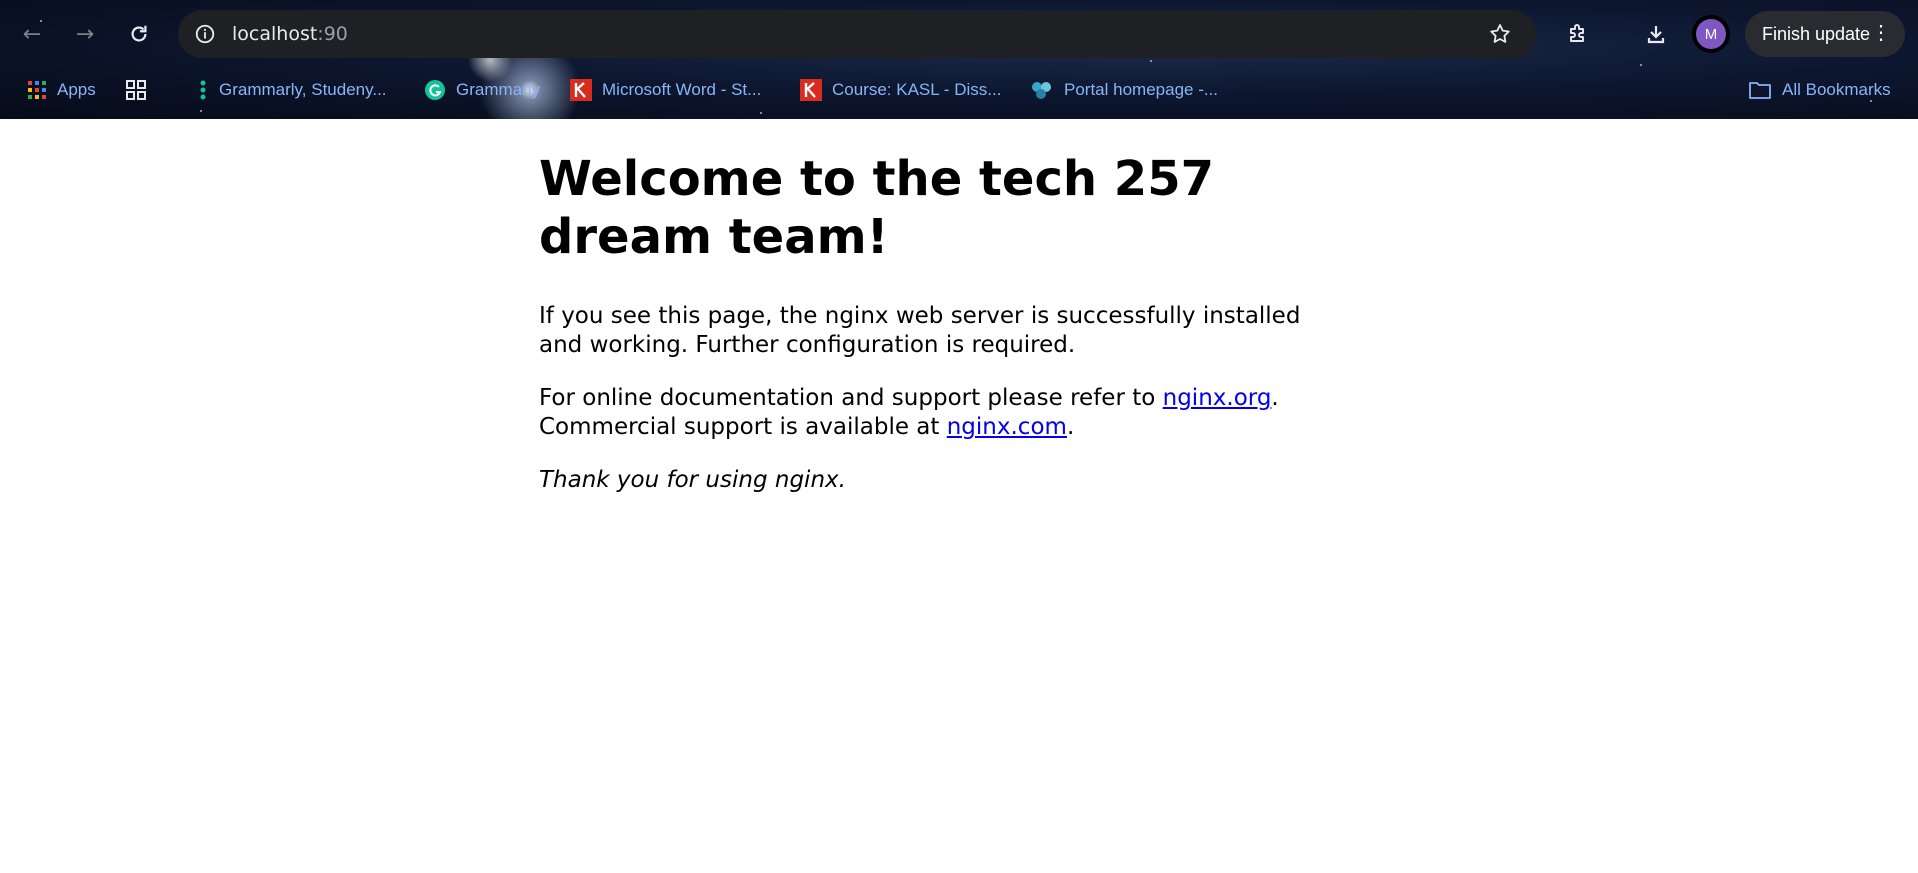  Describe the element at coordinates (275, 34) in the screenshot. I see `url-host: localhost` at that location.